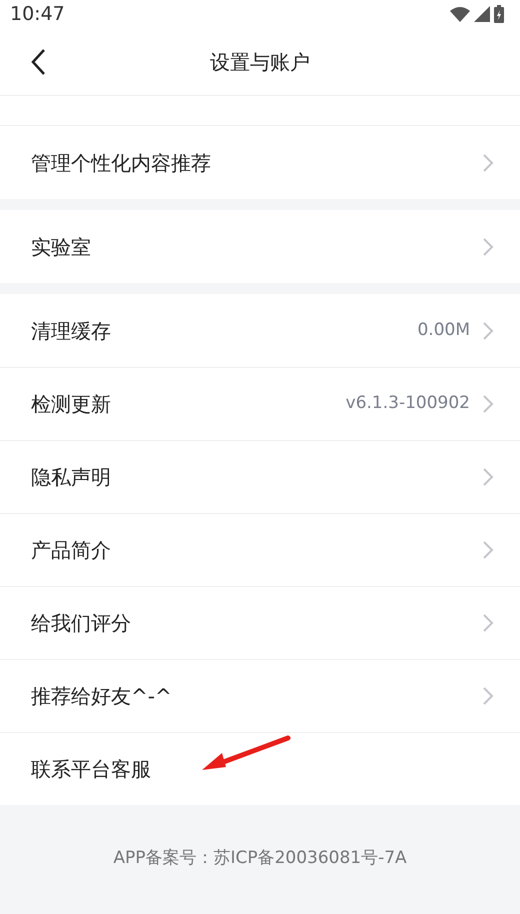 The image size is (520, 914). Describe the element at coordinates (482, 14) in the screenshot. I see `signal-icon` at that location.